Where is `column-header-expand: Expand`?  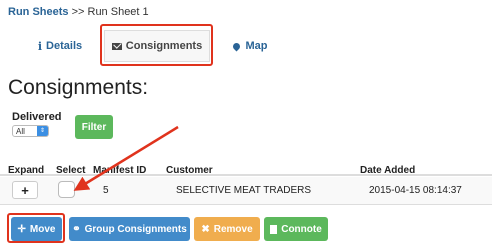
column-header-expand: Expand is located at coordinates (26, 170).